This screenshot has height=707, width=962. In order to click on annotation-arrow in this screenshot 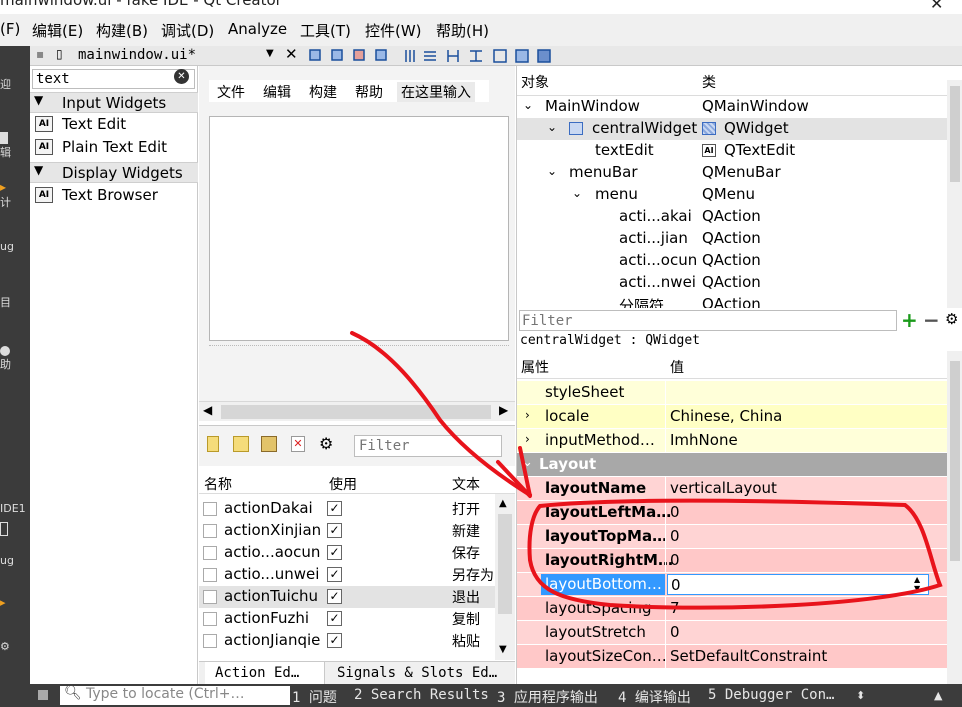, I will do `click(441, 414)`.